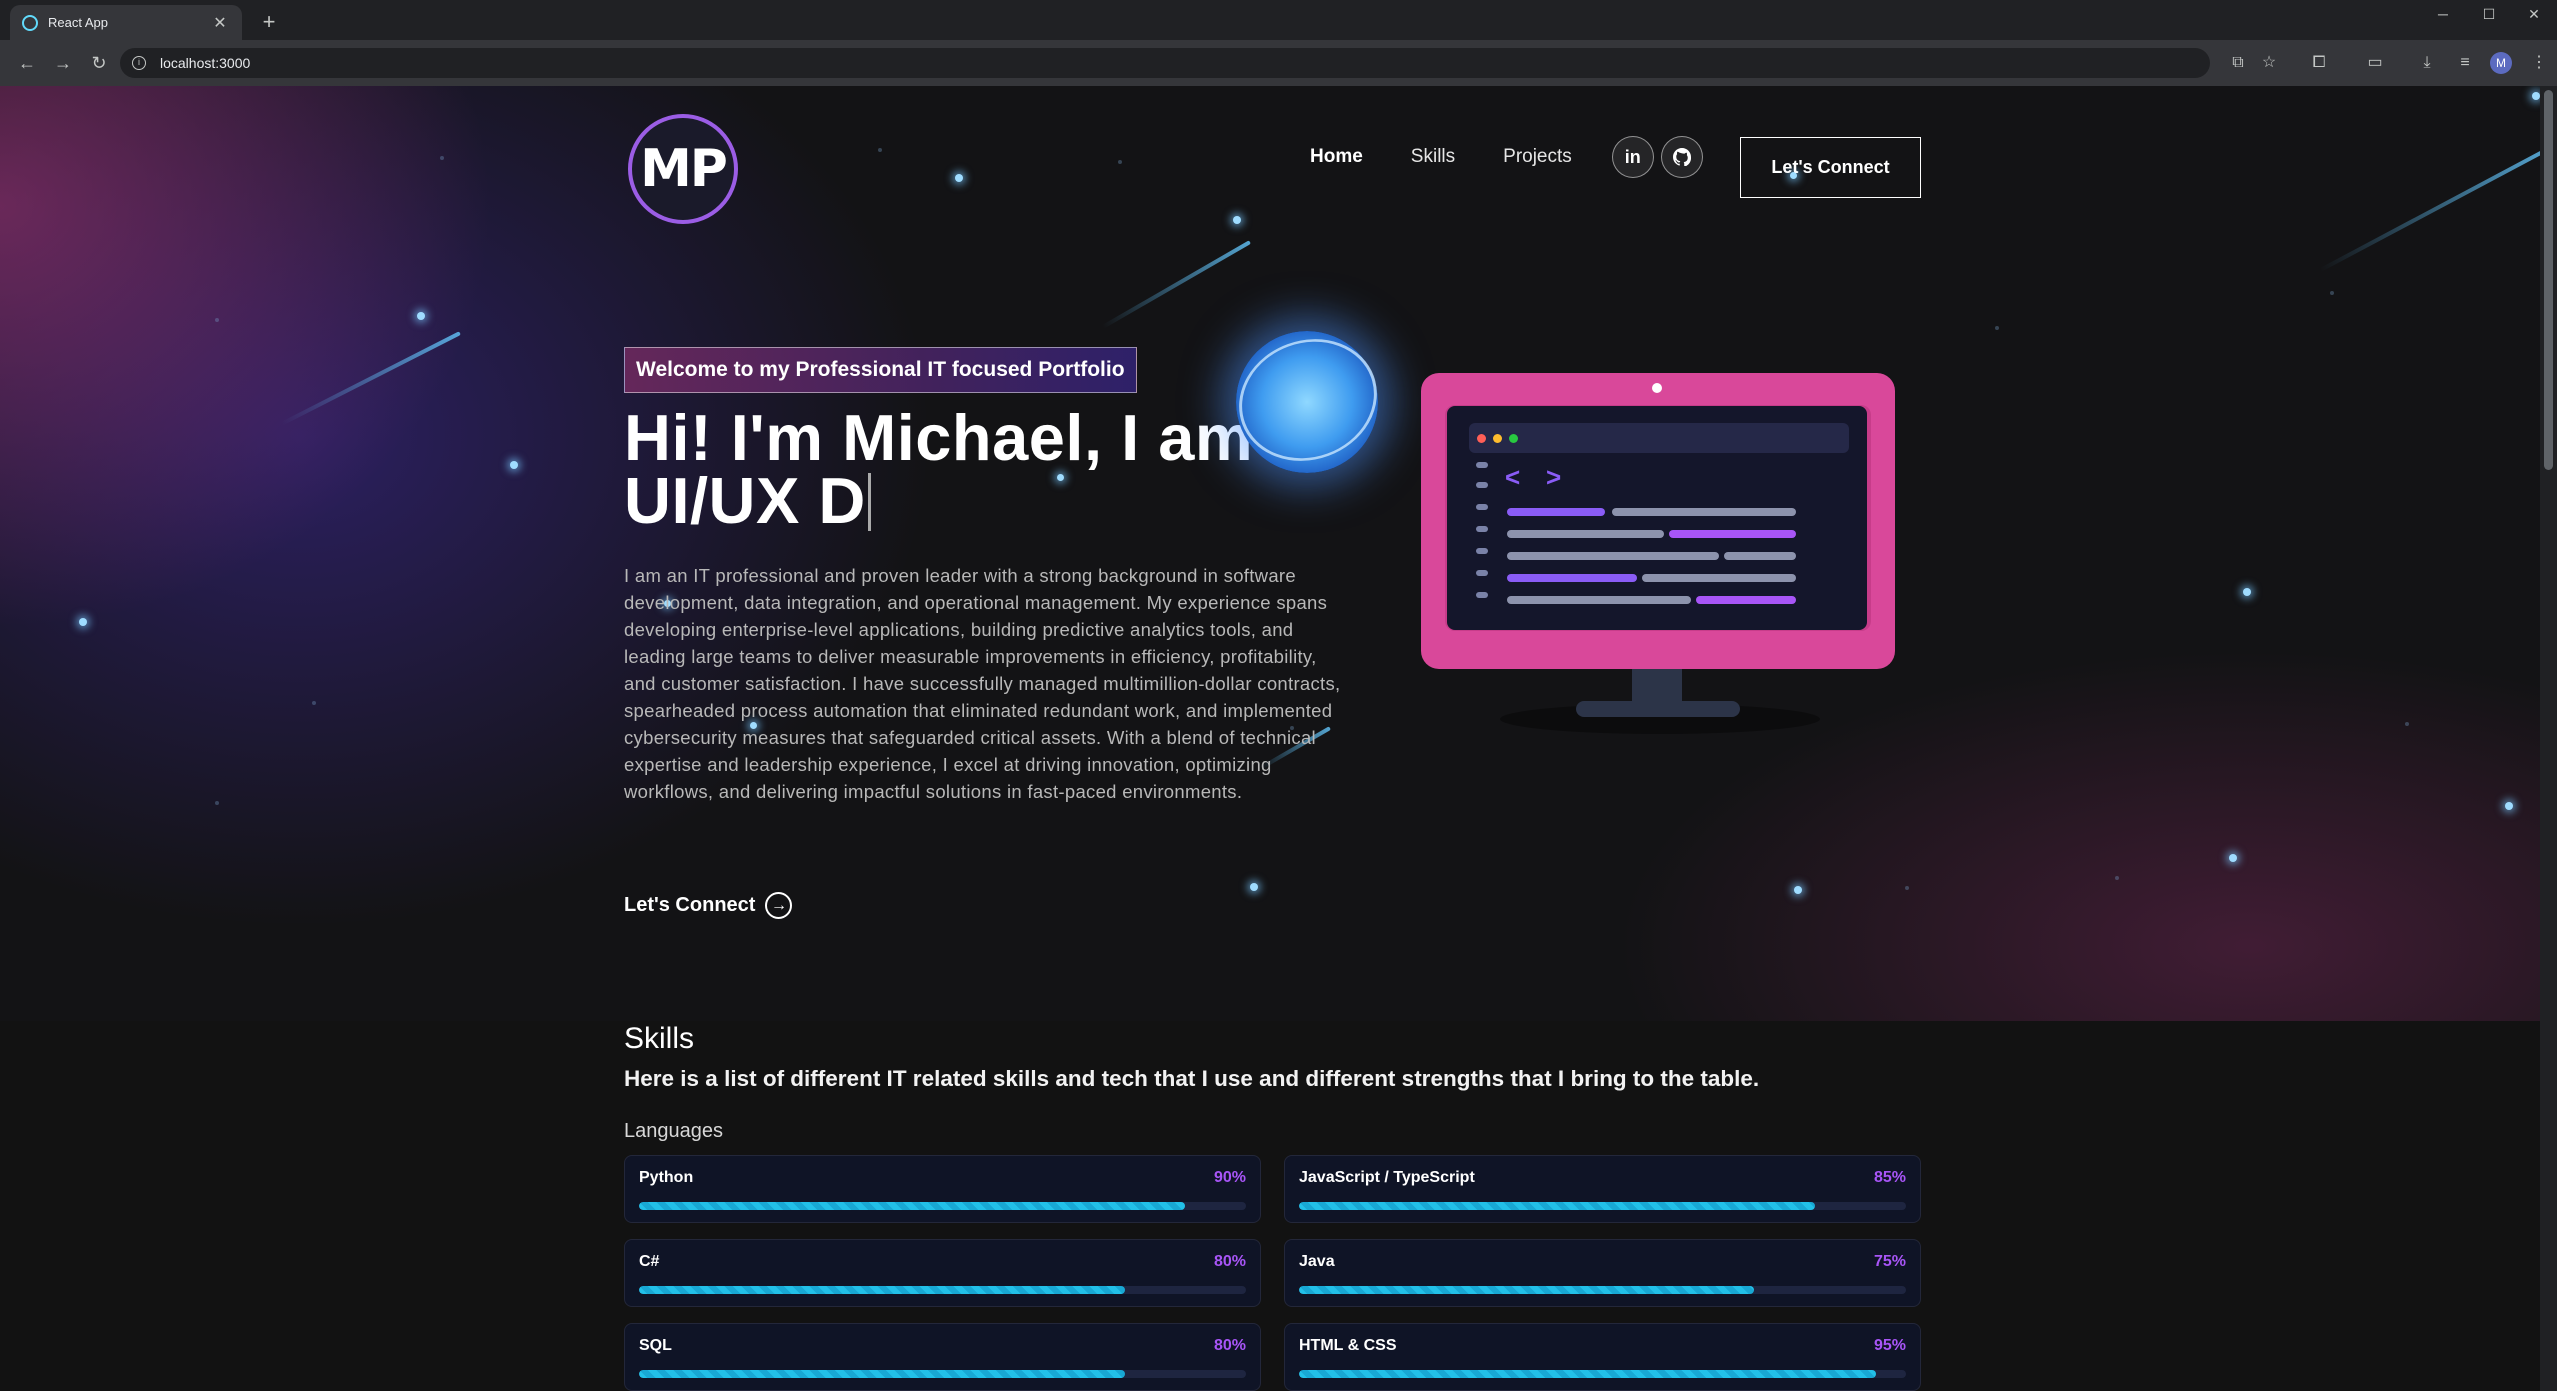  I want to click on back-icon: ←, so click(27, 63).